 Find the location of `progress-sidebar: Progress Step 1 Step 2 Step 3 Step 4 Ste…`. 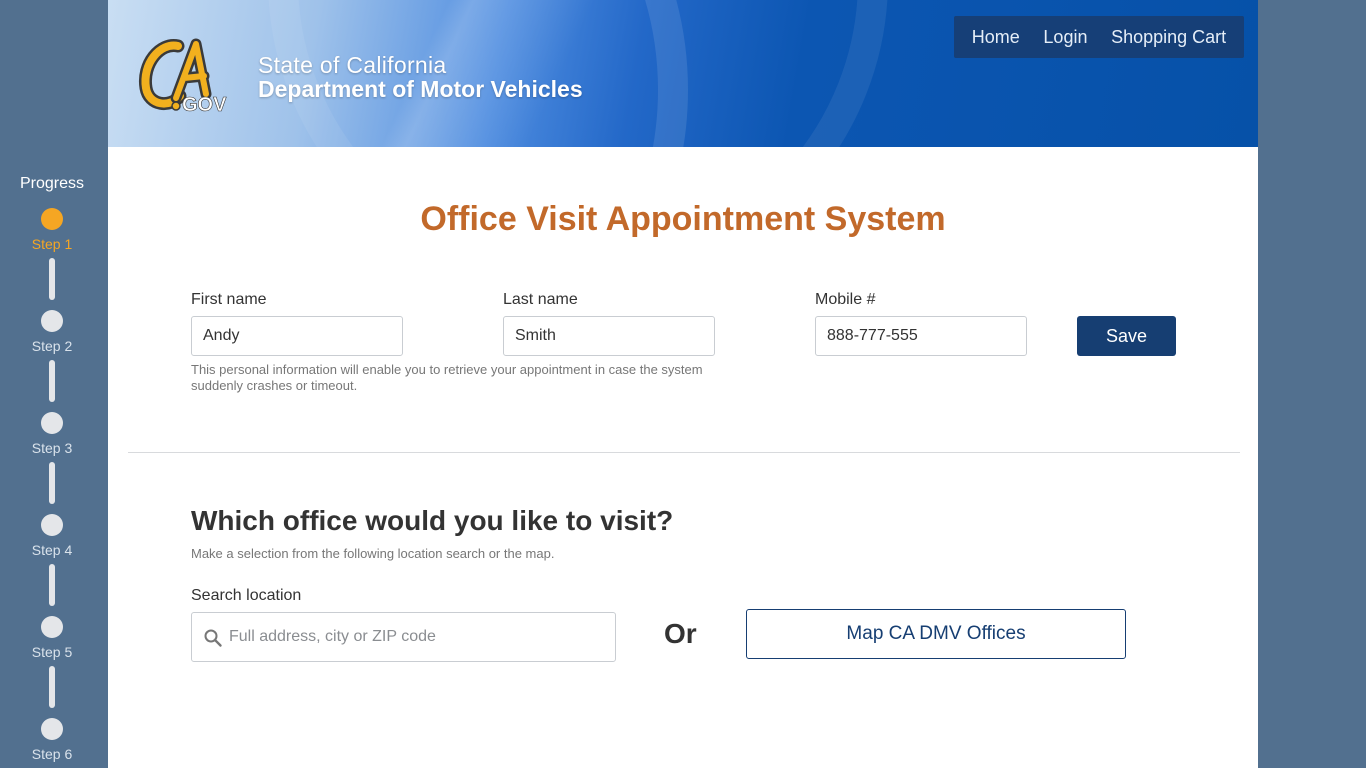

progress-sidebar: Progress Step 1 Step 2 Step 3 Step 4 Ste… is located at coordinates (54, 384).